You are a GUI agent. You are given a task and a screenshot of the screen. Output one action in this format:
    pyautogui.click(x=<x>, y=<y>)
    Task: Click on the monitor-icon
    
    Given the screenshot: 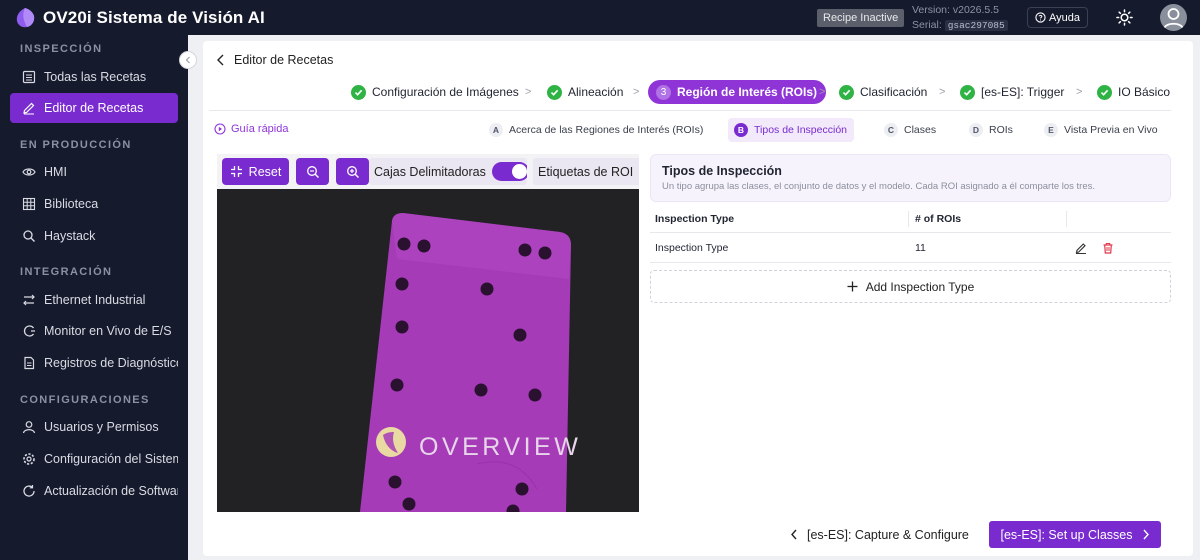 What is the action you would take?
    pyautogui.click(x=29, y=331)
    